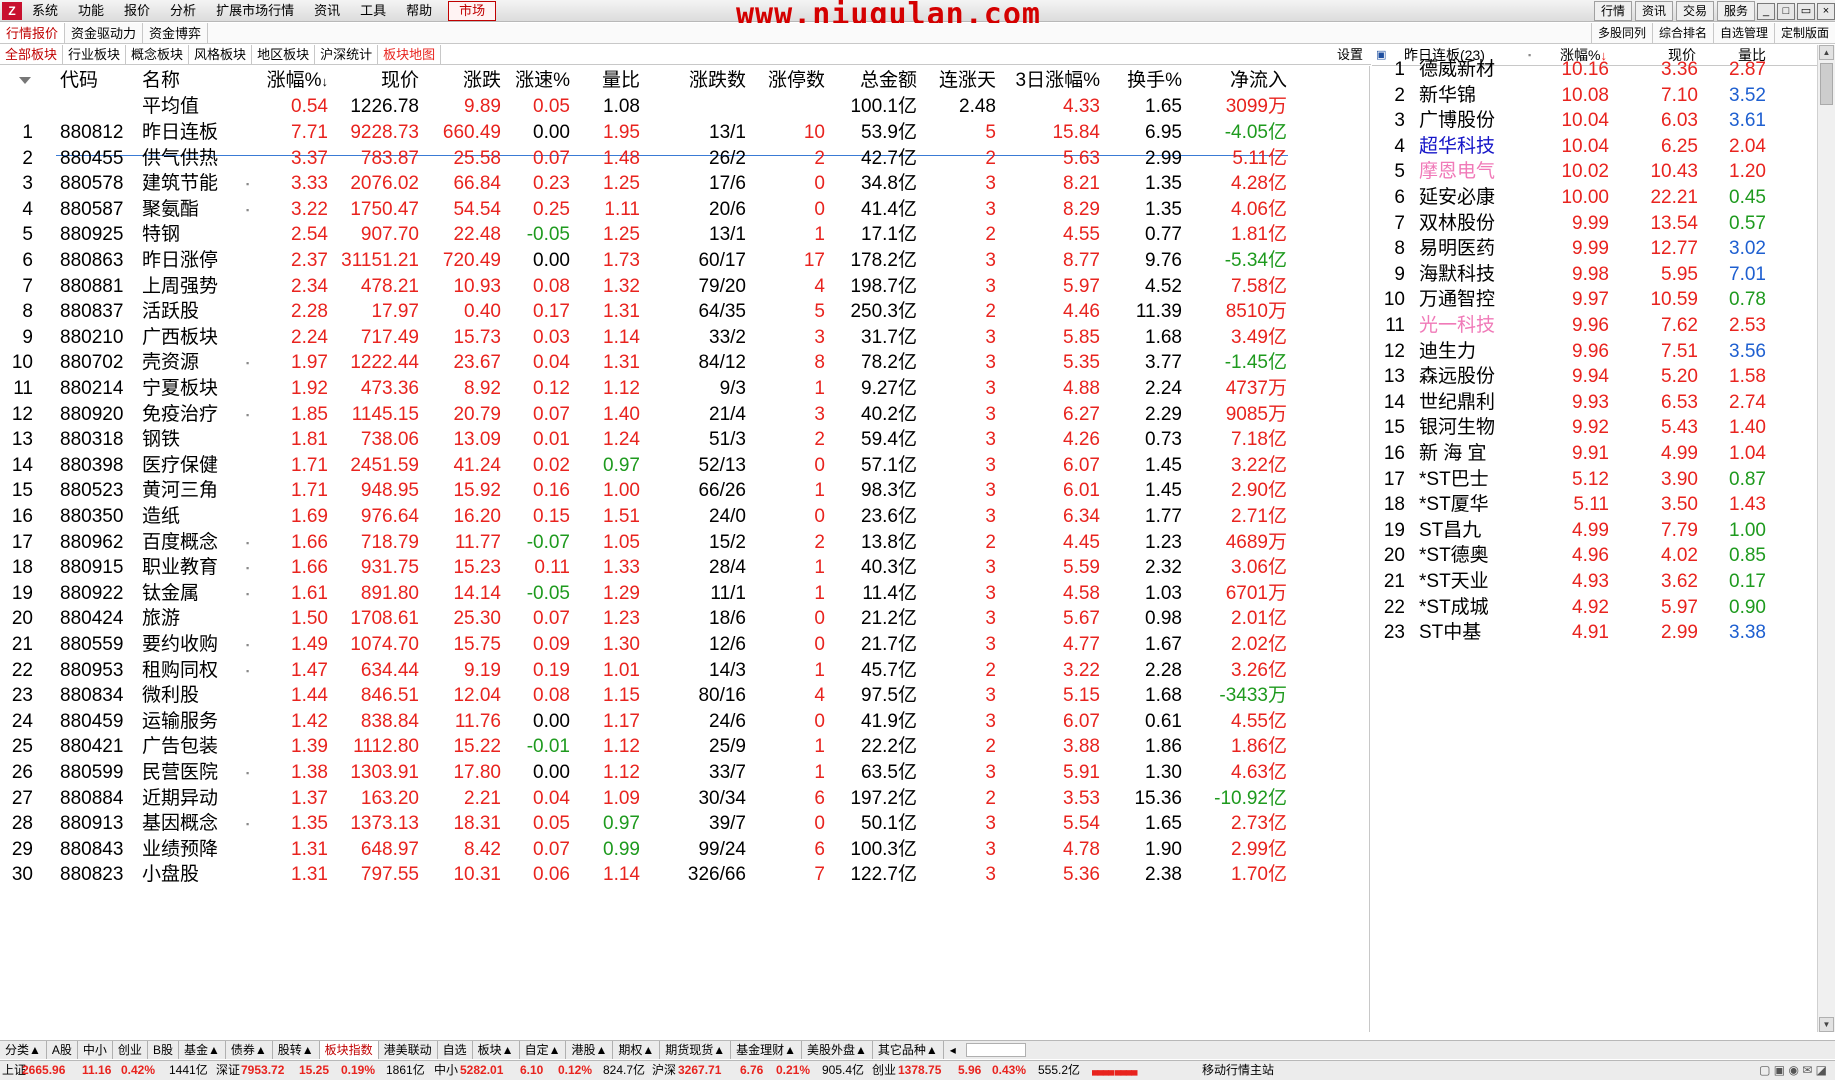  What do you see at coordinates (221, 54) in the screenshot?
I see `tab-style-sectors: 风格板块` at bounding box center [221, 54].